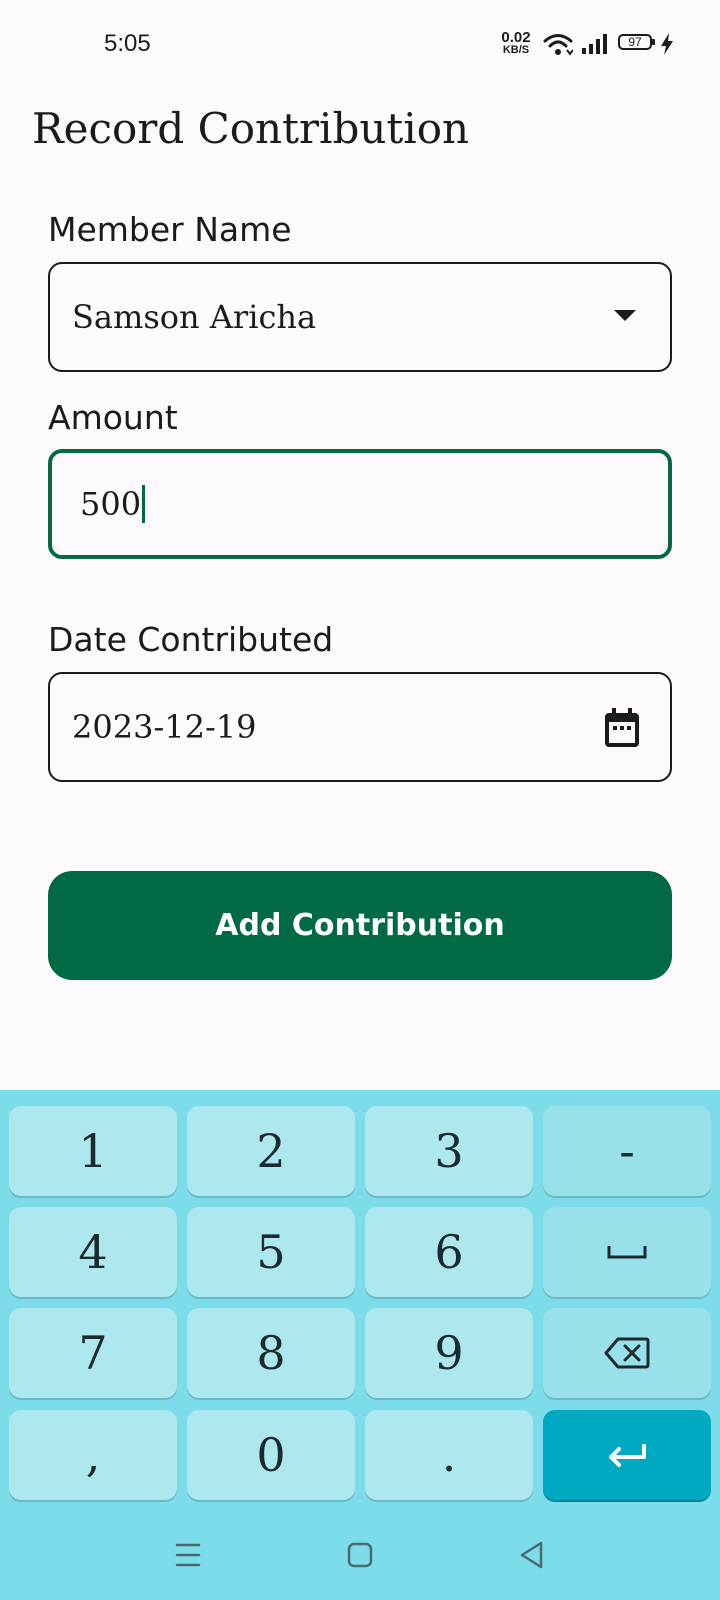 The height and width of the screenshot is (1600, 720). What do you see at coordinates (194, 317) in the screenshot?
I see `member-name-value: Samson Aricha` at bounding box center [194, 317].